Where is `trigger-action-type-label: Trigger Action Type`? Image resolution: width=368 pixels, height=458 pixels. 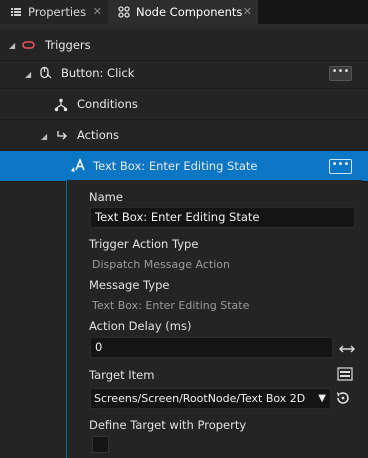 trigger-action-type-label: Trigger Action Type is located at coordinates (144, 244).